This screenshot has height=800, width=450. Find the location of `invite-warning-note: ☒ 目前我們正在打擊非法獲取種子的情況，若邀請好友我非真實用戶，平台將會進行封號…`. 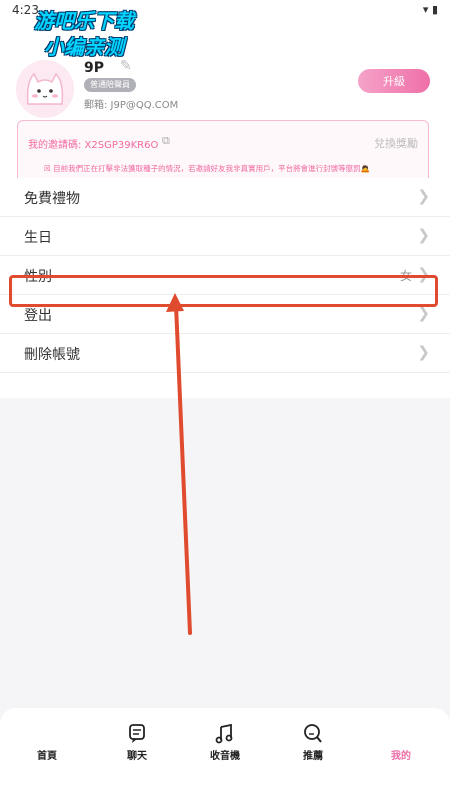

invite-warning-note: ☒ 目前我們正在打擊非法獲取種子的情況，若邀請好友我非真實用戶，平台將會進行封號… is located at coordinates (207, 168).